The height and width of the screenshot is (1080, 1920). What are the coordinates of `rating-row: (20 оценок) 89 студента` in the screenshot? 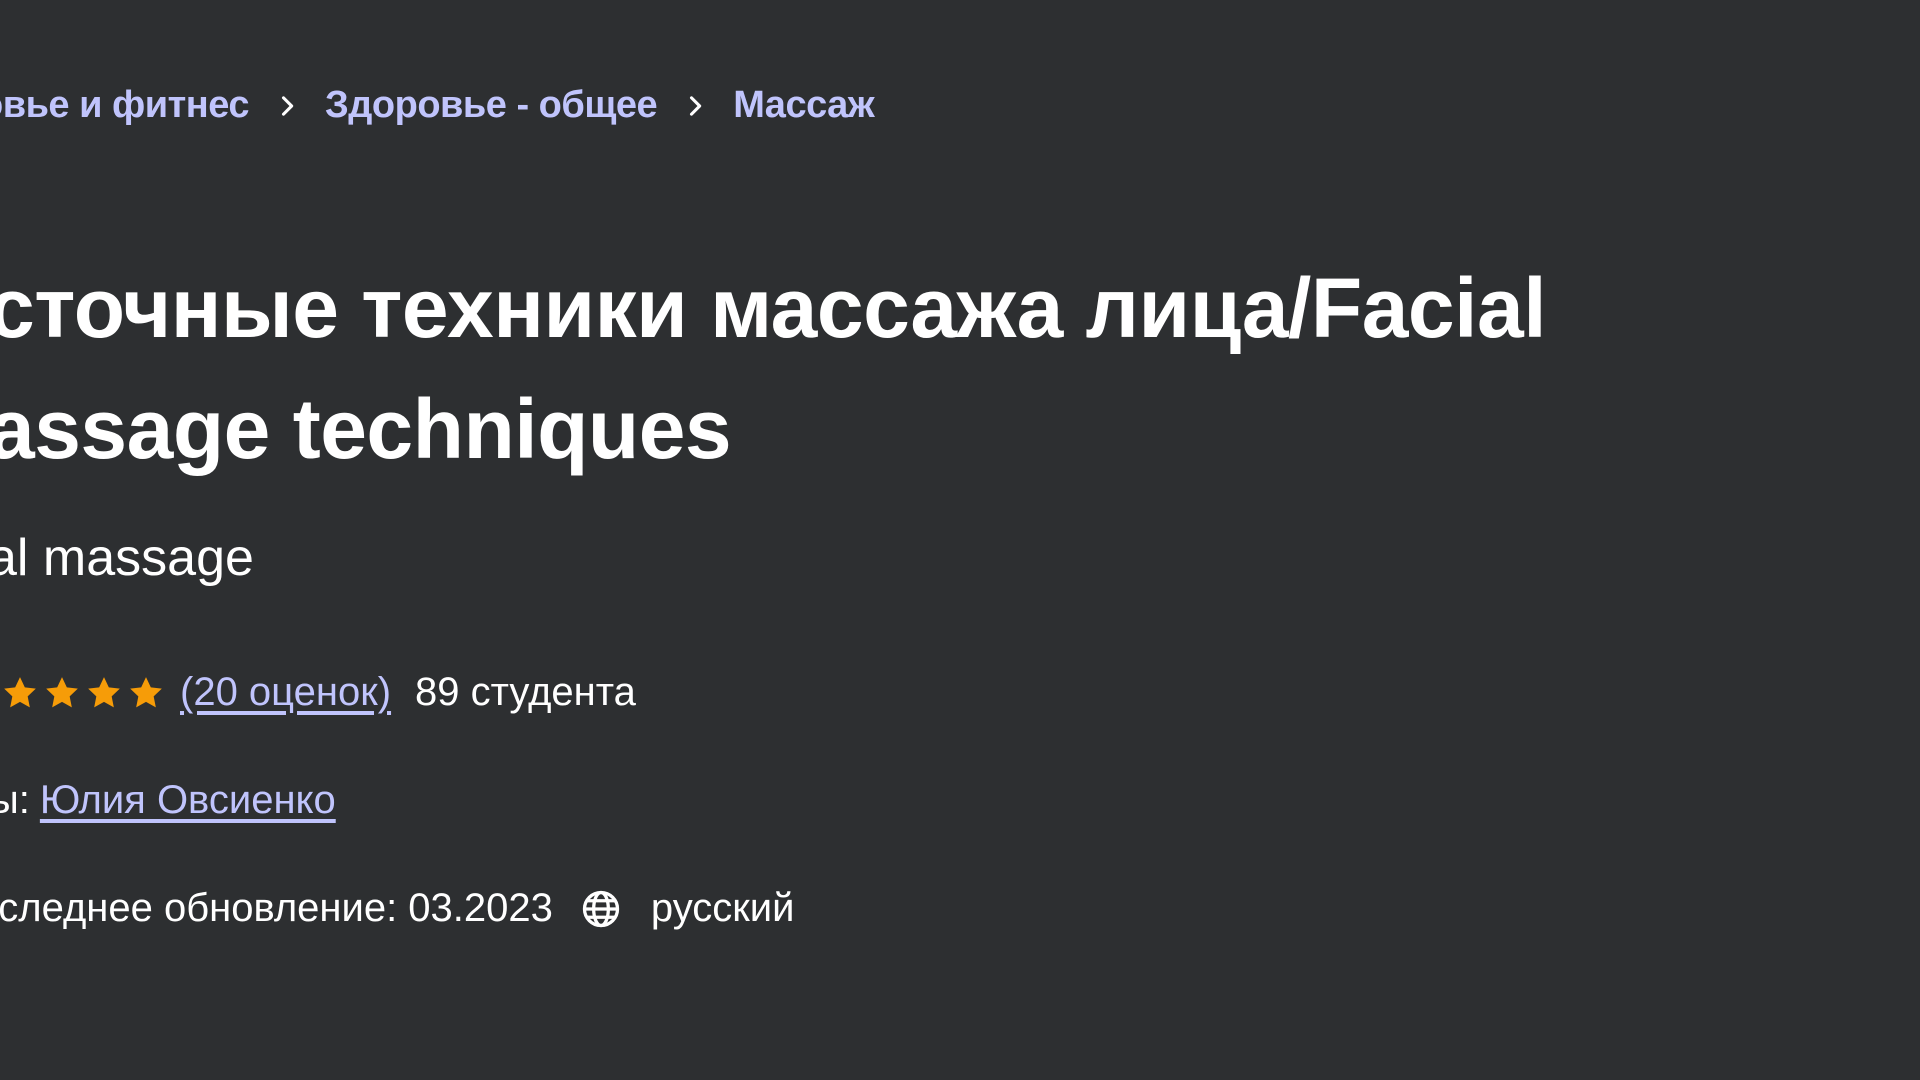 It's located at (318, 692).